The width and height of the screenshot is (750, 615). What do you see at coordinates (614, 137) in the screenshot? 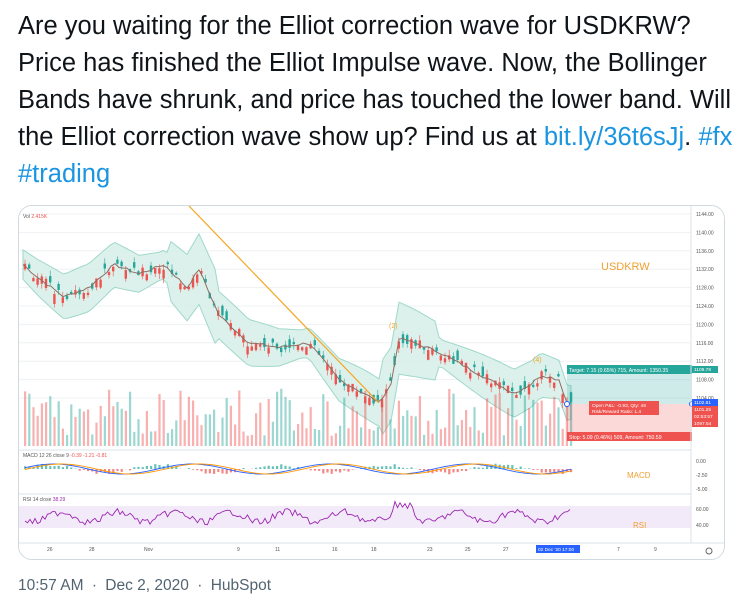
I see `tweet-link: bit.ly/36t6sJj` at bounding box center [614, 137].